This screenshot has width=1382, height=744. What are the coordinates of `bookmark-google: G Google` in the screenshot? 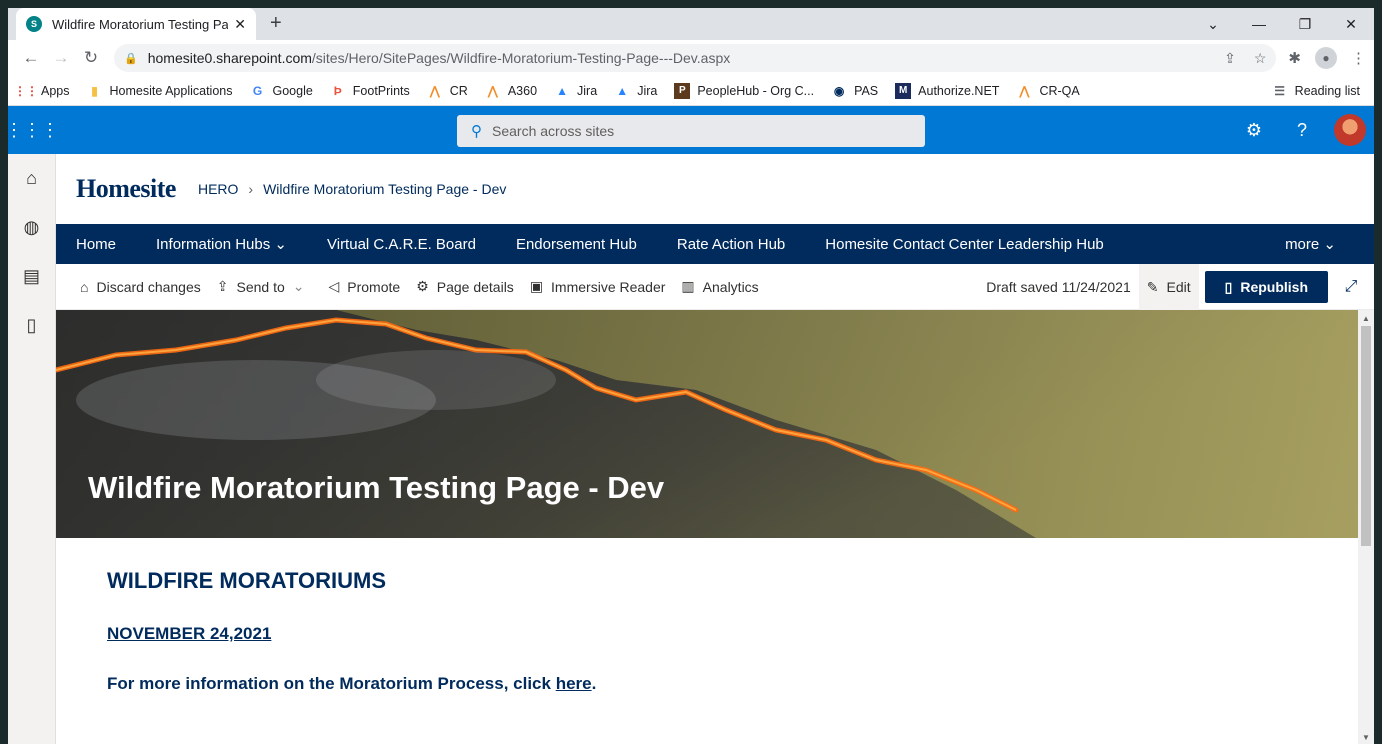 It's located at (281, 91).